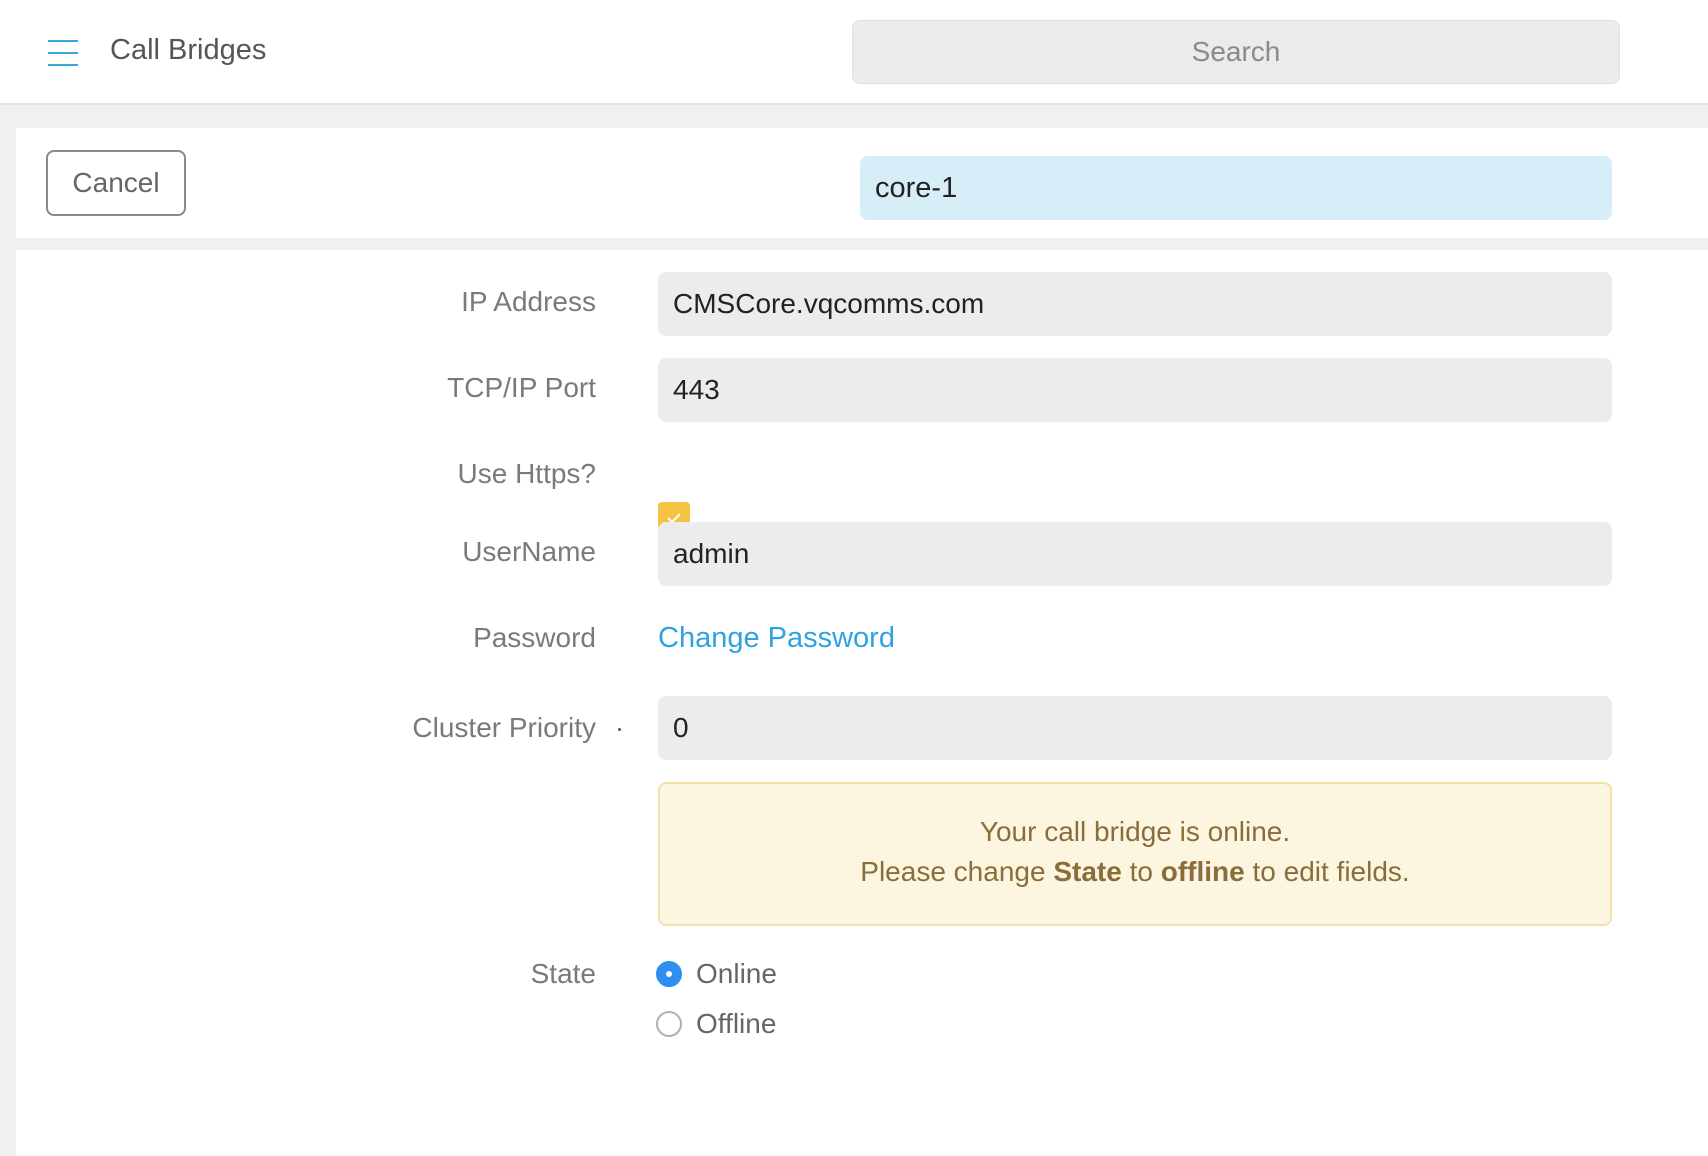 The width and height of the screenshot is (1708, 1156). Describe the element at coordinates (1141, 871) in the screenshot. I see `alert-text: to` at that location.